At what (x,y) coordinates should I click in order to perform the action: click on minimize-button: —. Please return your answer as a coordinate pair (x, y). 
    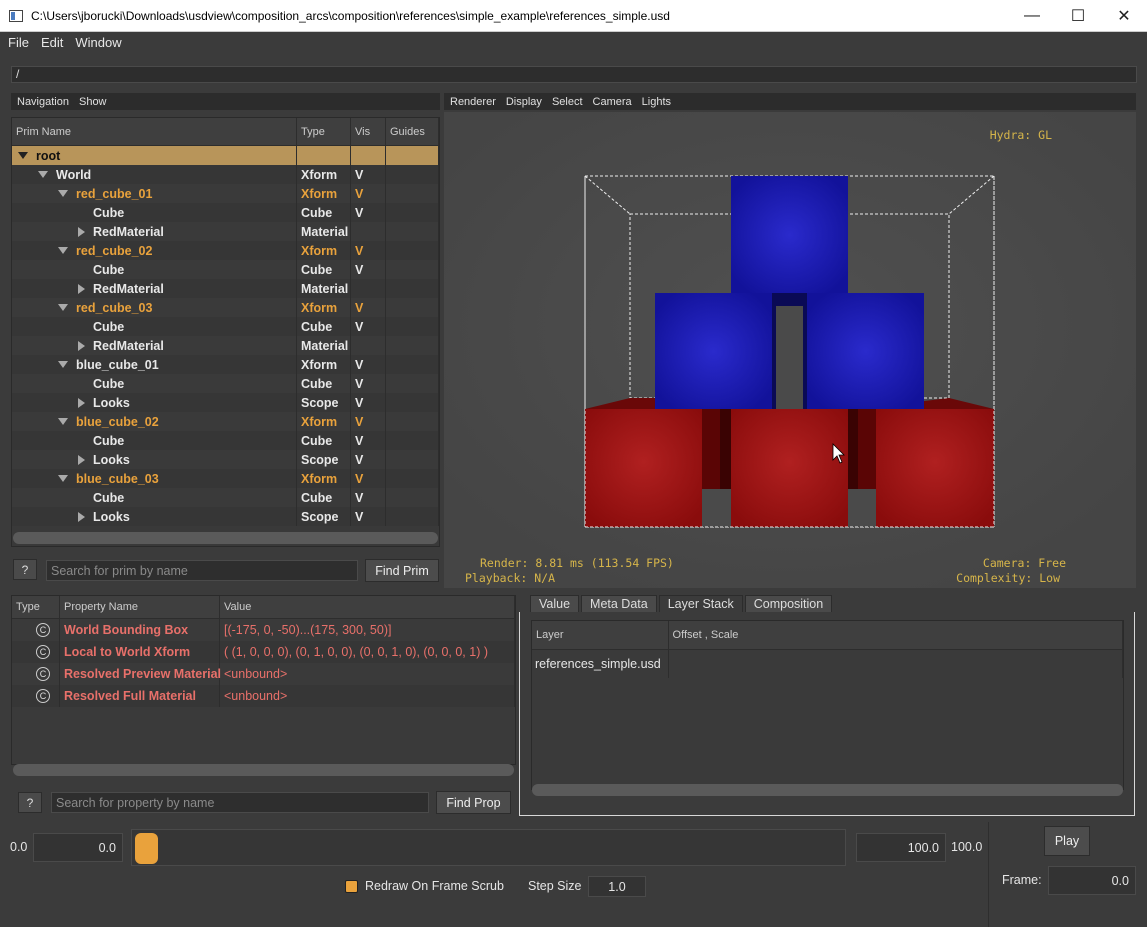
    Looking at the image, I should click on (1032, 16).